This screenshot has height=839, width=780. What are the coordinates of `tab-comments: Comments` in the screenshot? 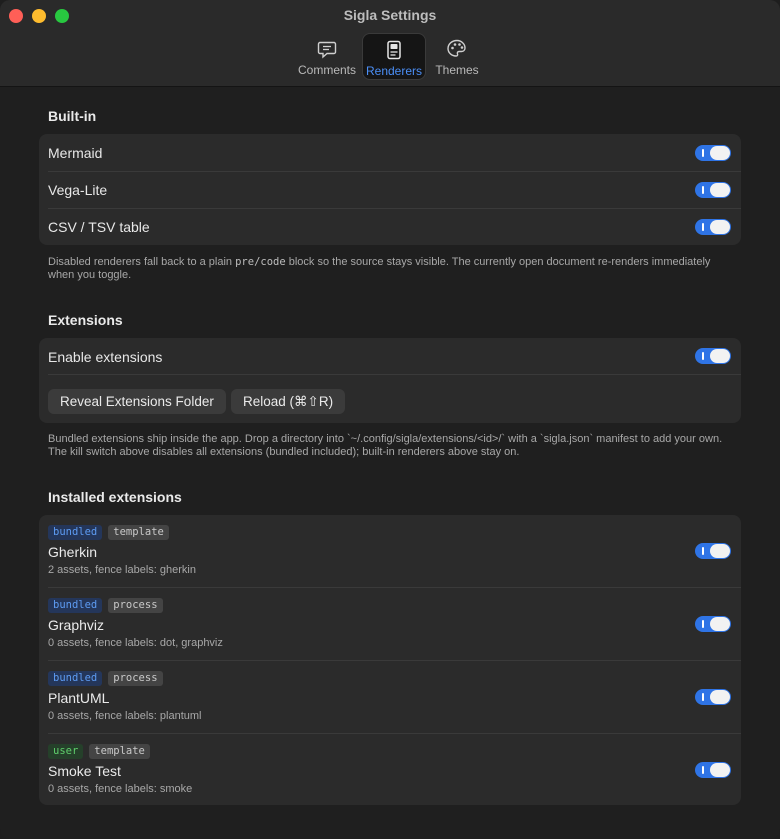 It's located at (327, 56).